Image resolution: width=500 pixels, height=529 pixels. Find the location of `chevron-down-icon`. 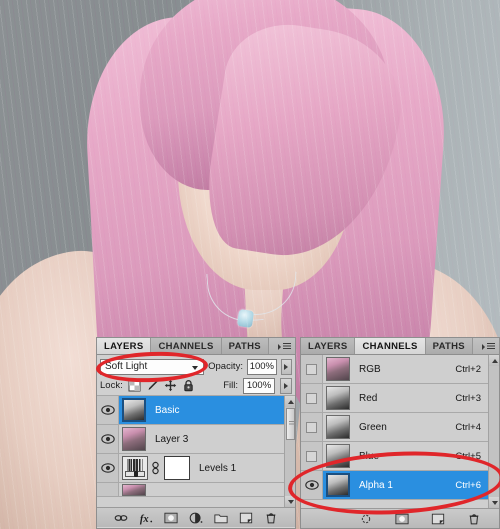

chevron-down-icon is located at coordinates (195, 367).